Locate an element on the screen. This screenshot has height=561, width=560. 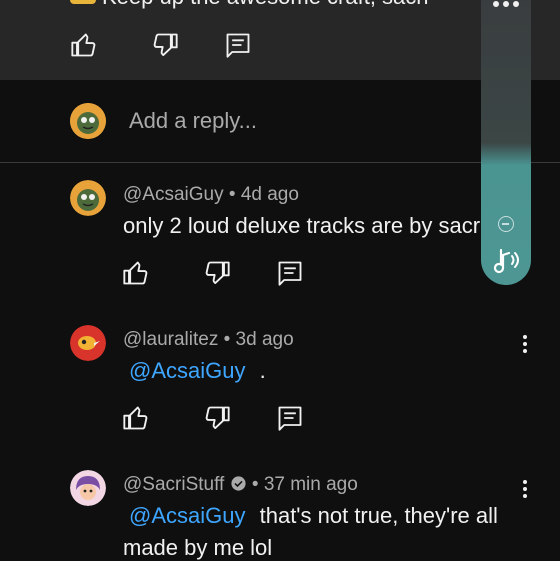
bird-avatar-icon is located at coordinates (88, 343).